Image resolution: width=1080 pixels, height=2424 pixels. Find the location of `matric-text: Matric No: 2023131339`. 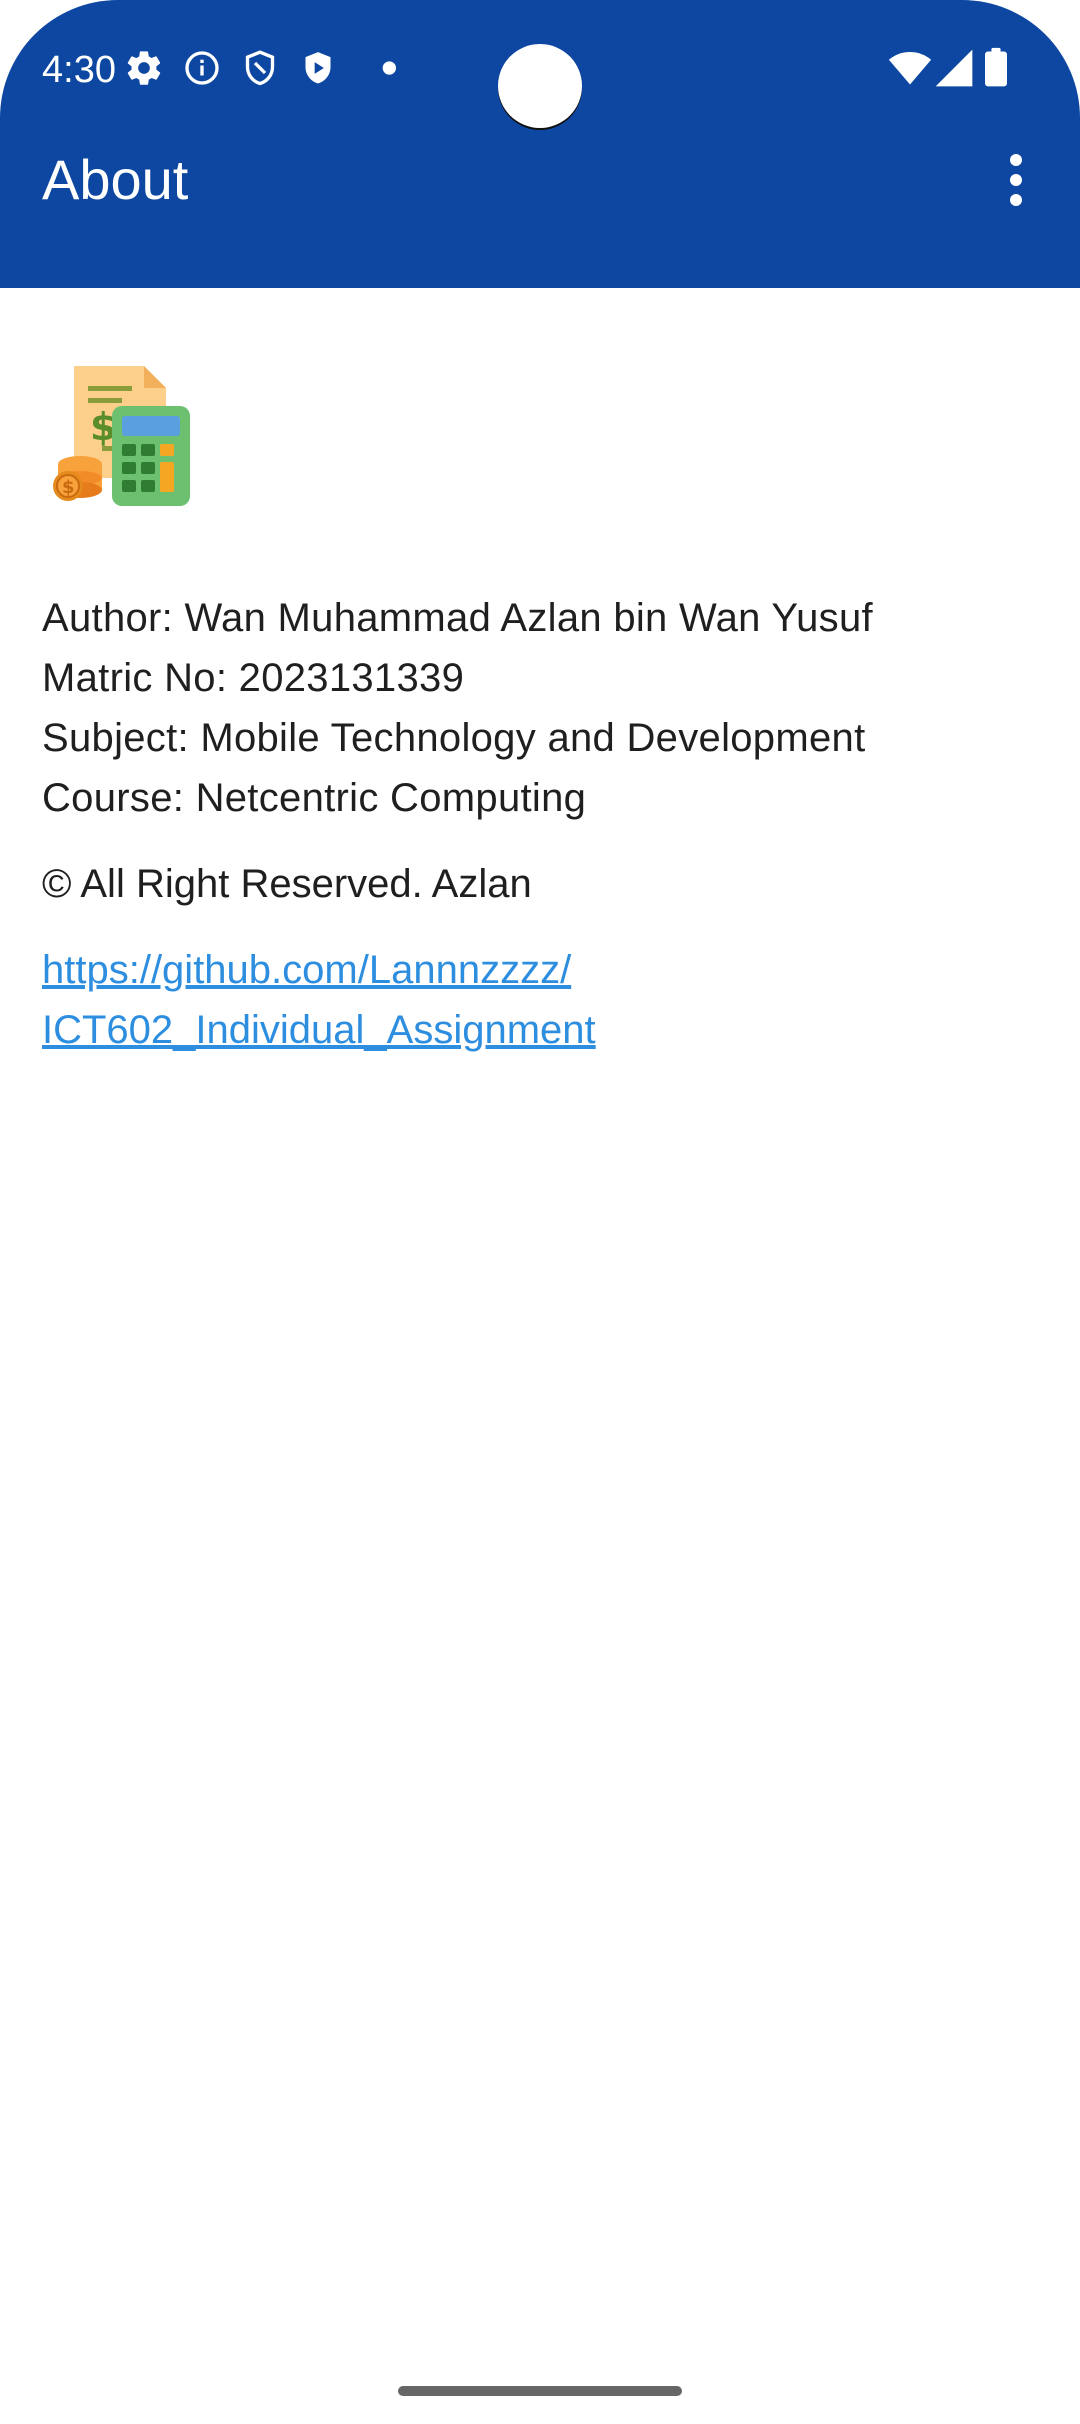

matric-text: Matric No: 2023131339 is located at coordinates (253, 678).